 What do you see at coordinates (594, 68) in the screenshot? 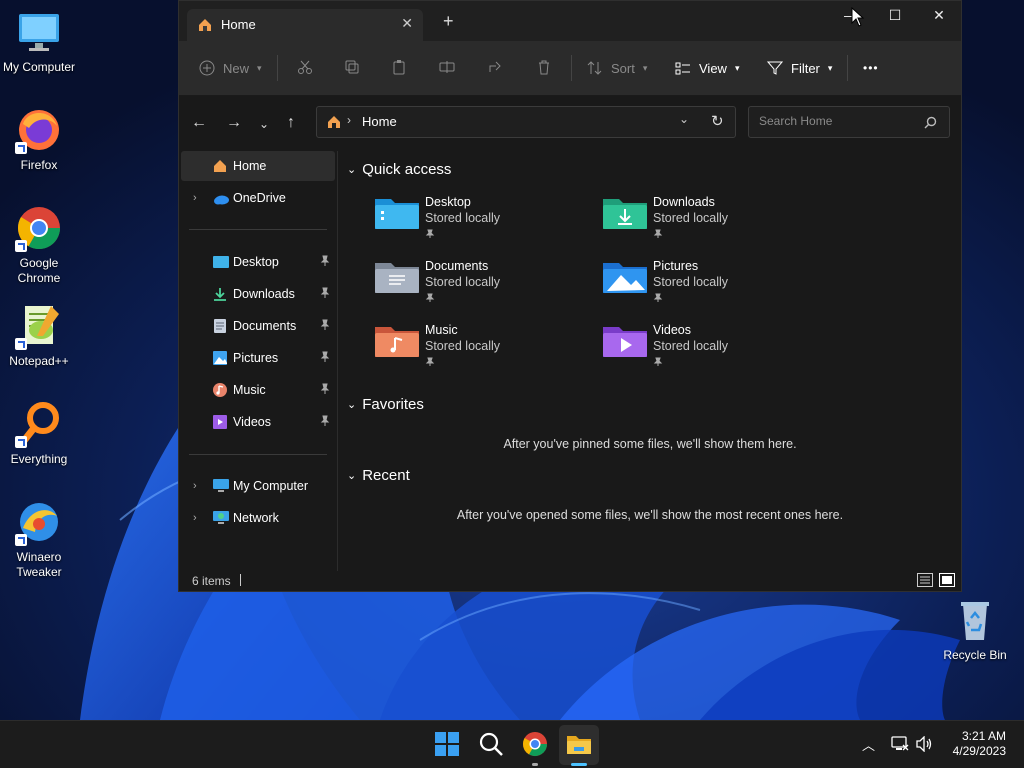
I see `sort-icon` at bounding box center [594, 68].